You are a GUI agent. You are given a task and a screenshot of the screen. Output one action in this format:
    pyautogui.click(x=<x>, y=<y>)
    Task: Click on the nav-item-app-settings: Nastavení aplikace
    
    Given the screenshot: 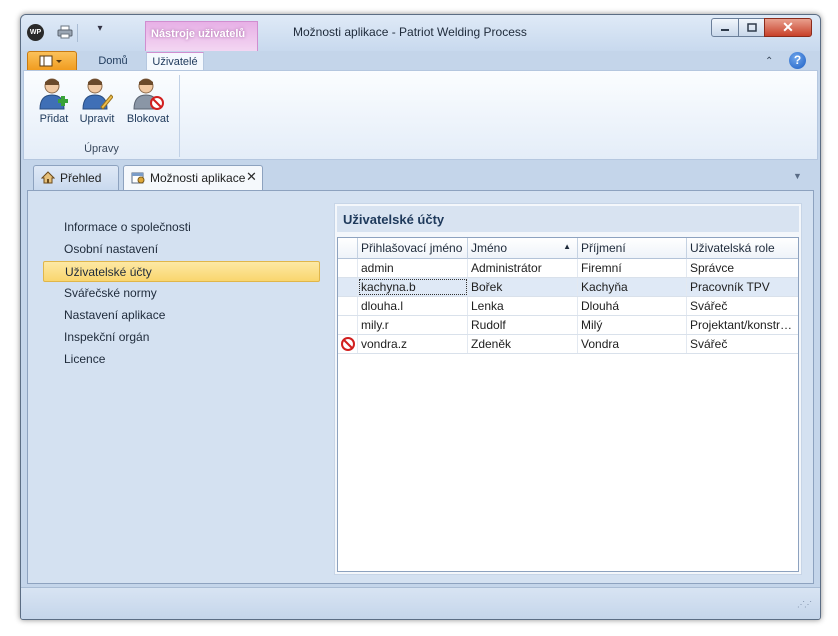 What is the action you would take?
    pyautogui.click(x=181, y=315)
    